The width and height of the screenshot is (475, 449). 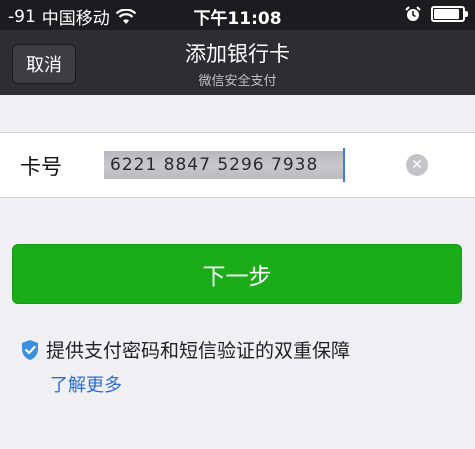 I want to click on learn-more-link: 了解更多, so click(x=86, y=384).